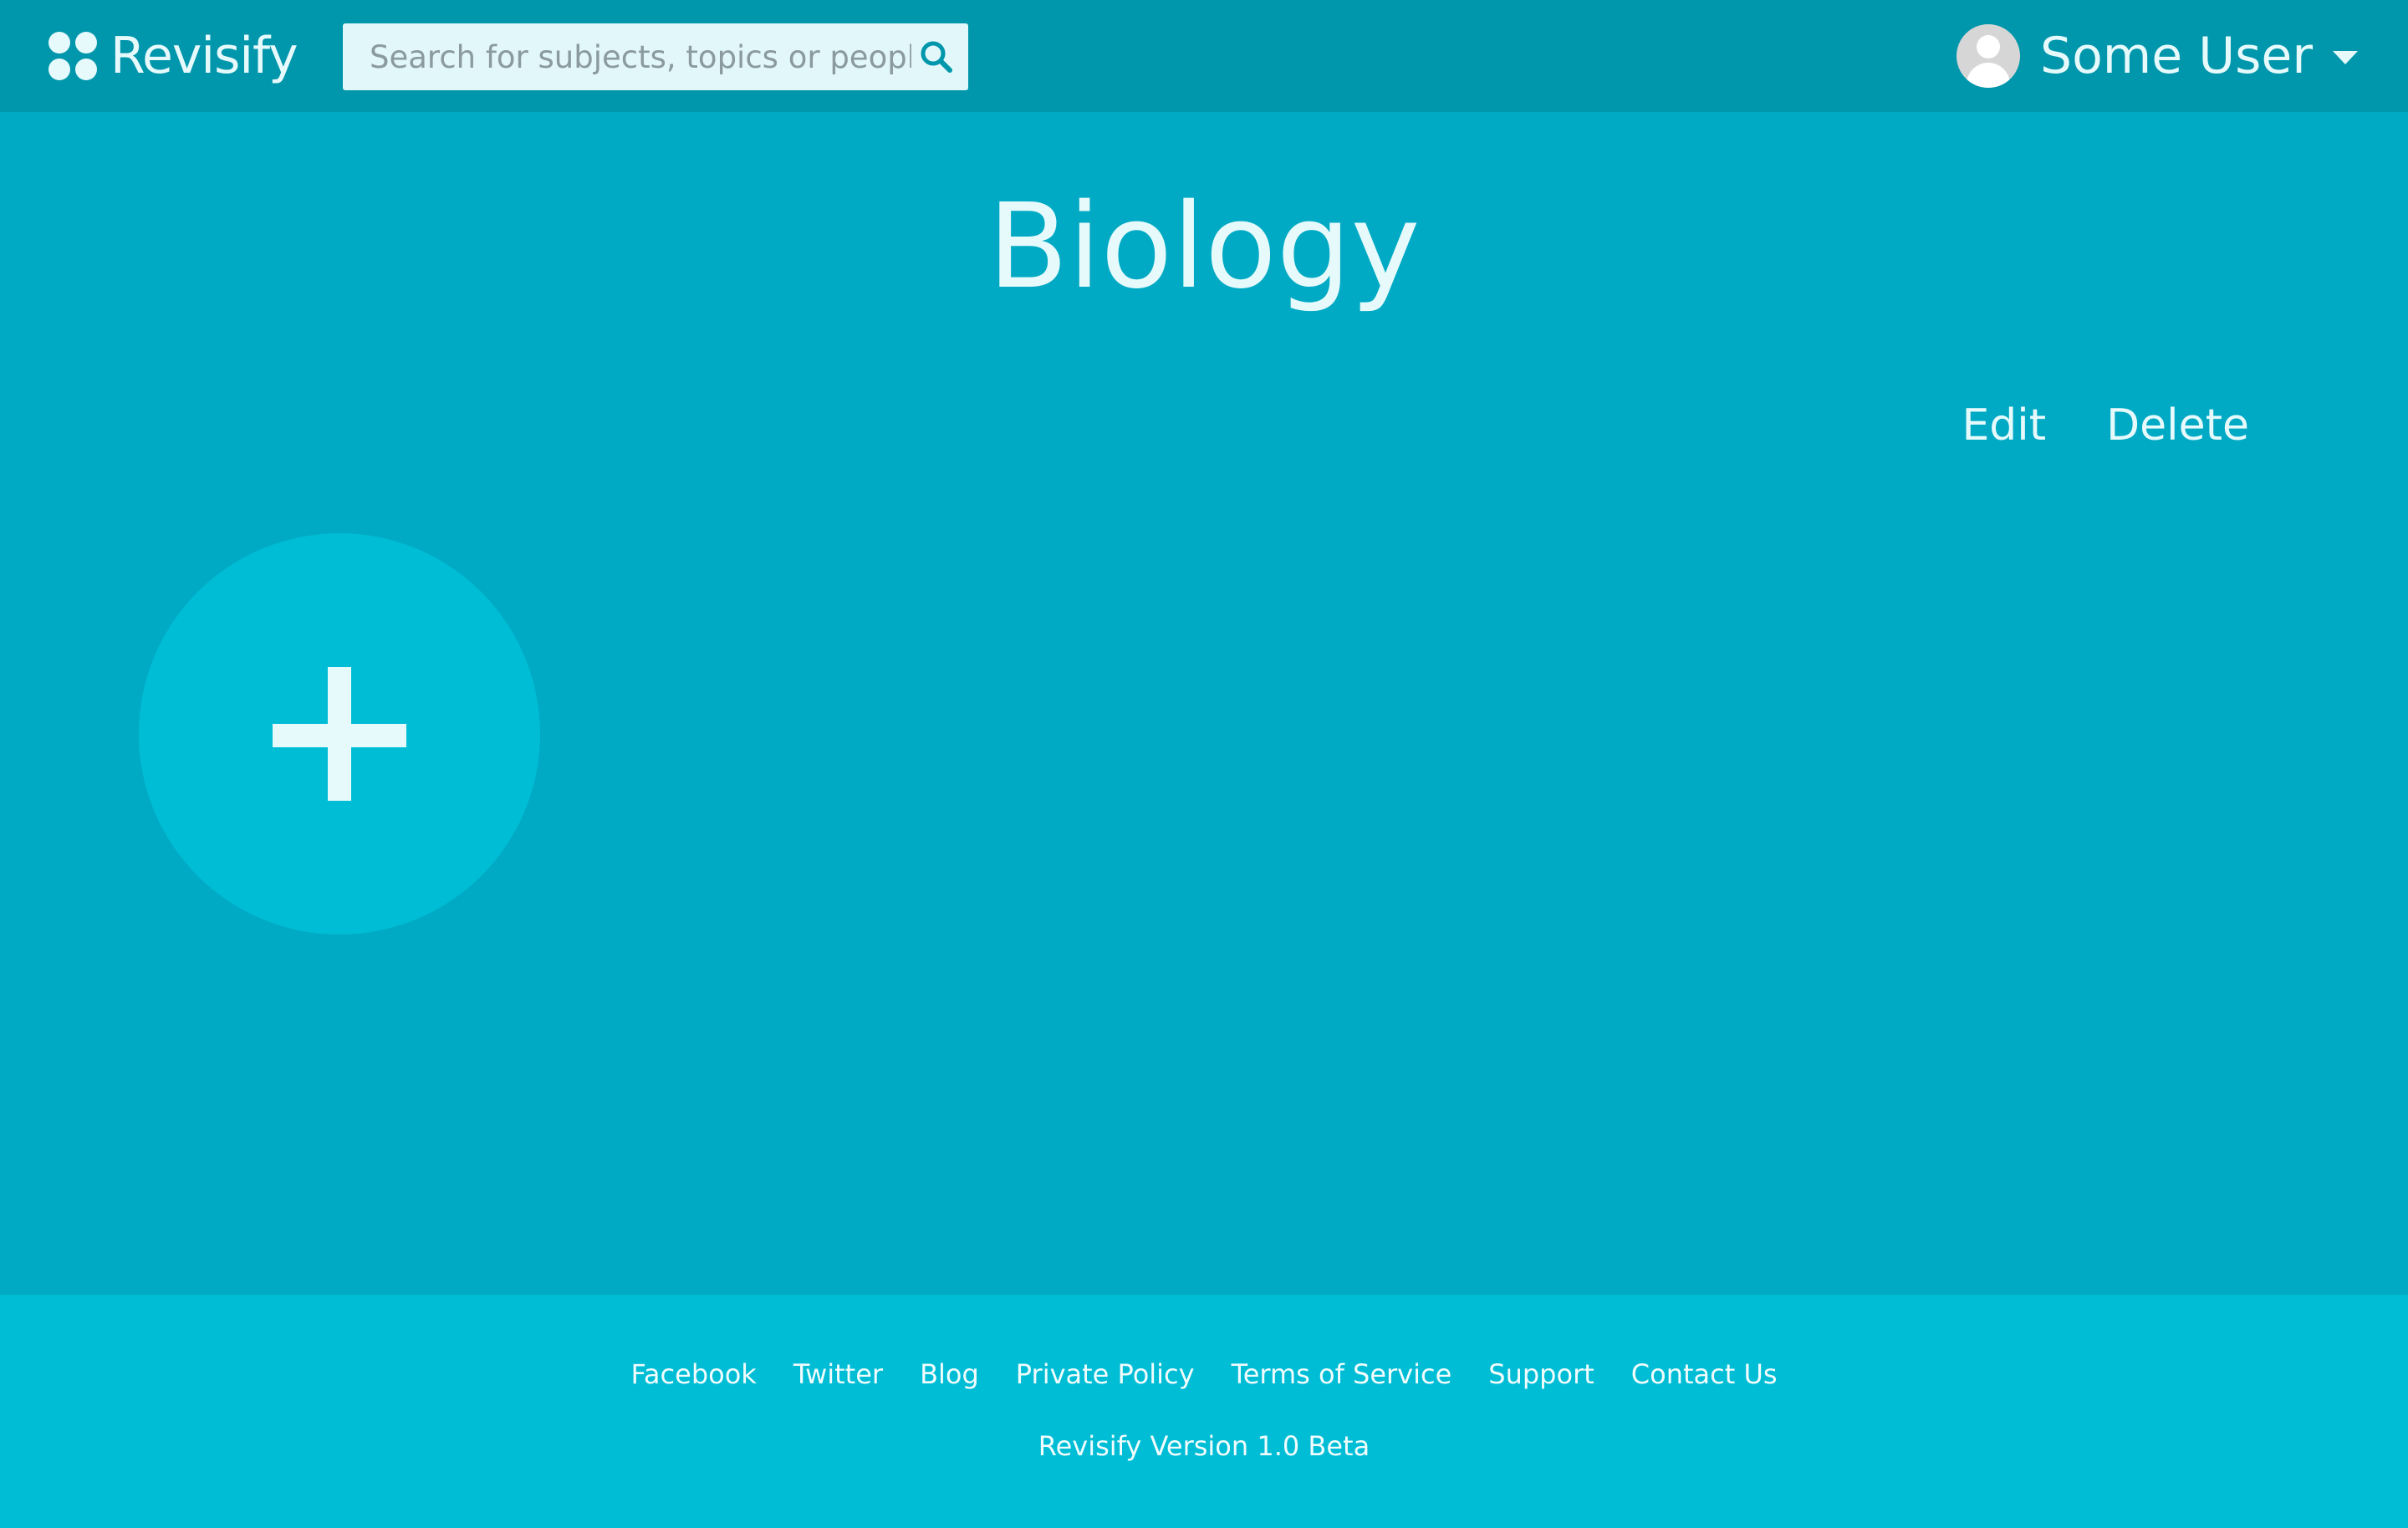 This screenshot has width=2408, height=1528. What do you see at coordinates (1204, 247) in the screenshot?
I see `page-title: Biology` at bounding box center [1204, 247].